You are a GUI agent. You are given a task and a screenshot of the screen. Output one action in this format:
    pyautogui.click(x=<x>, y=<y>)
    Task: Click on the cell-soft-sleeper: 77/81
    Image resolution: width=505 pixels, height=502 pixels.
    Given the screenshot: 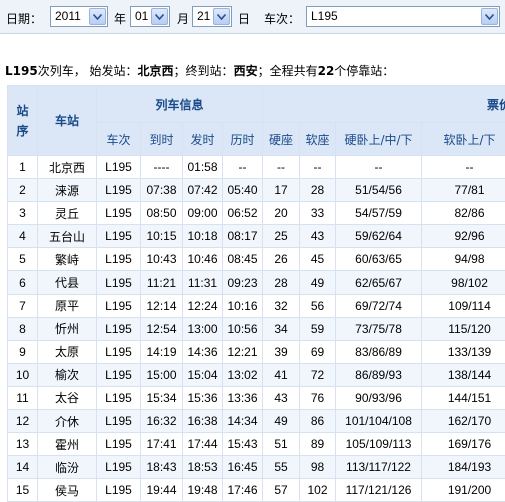 What is the action you would take?
    pyautogui.click(x=463, y=190)
    